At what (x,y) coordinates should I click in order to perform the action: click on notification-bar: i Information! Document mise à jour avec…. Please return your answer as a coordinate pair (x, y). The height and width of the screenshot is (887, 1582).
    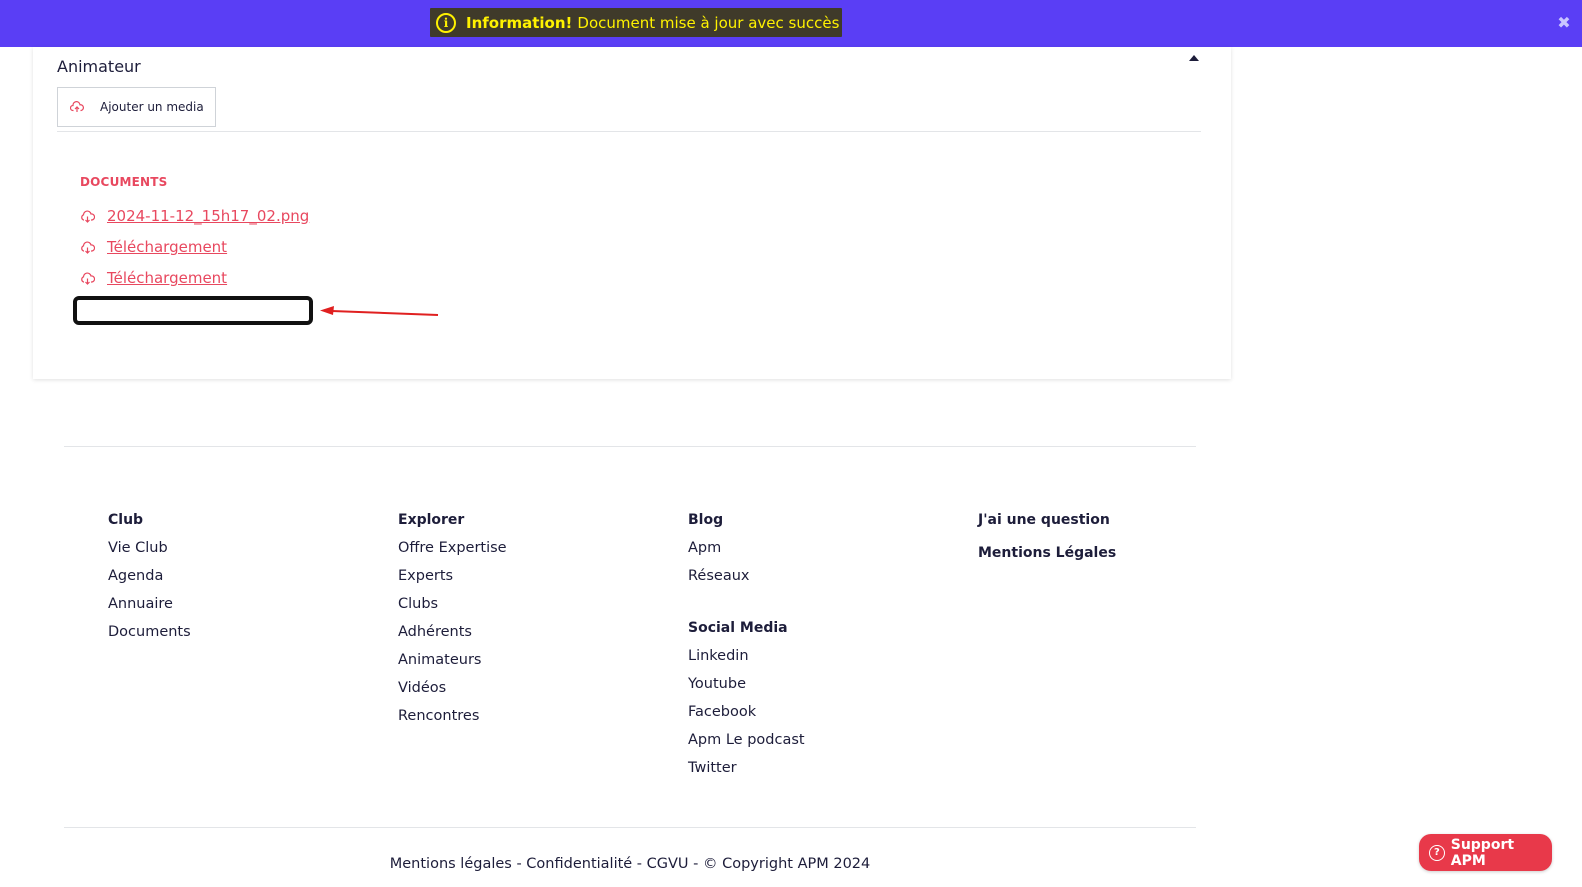
    Looking at the image, I should click on (791, 23).